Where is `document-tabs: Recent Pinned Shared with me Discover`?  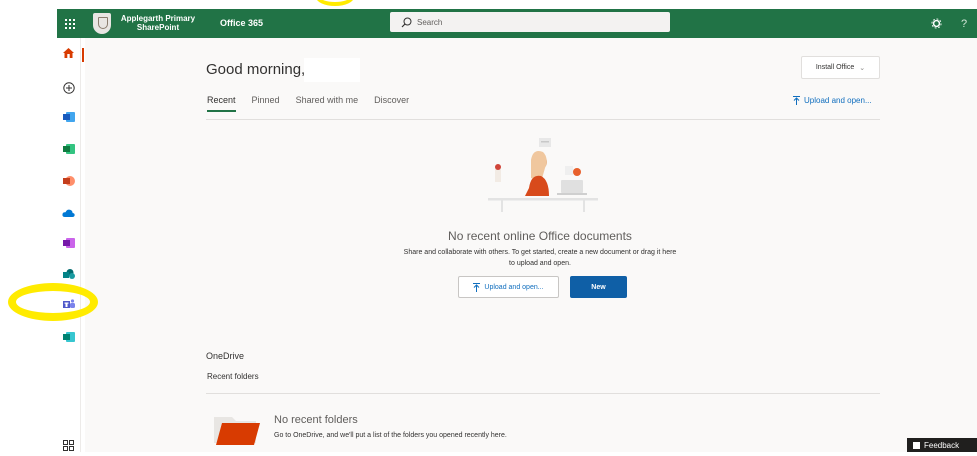
document-tabs: Recent Pinned Shared with me Discover is located at coordinates (308, 103).